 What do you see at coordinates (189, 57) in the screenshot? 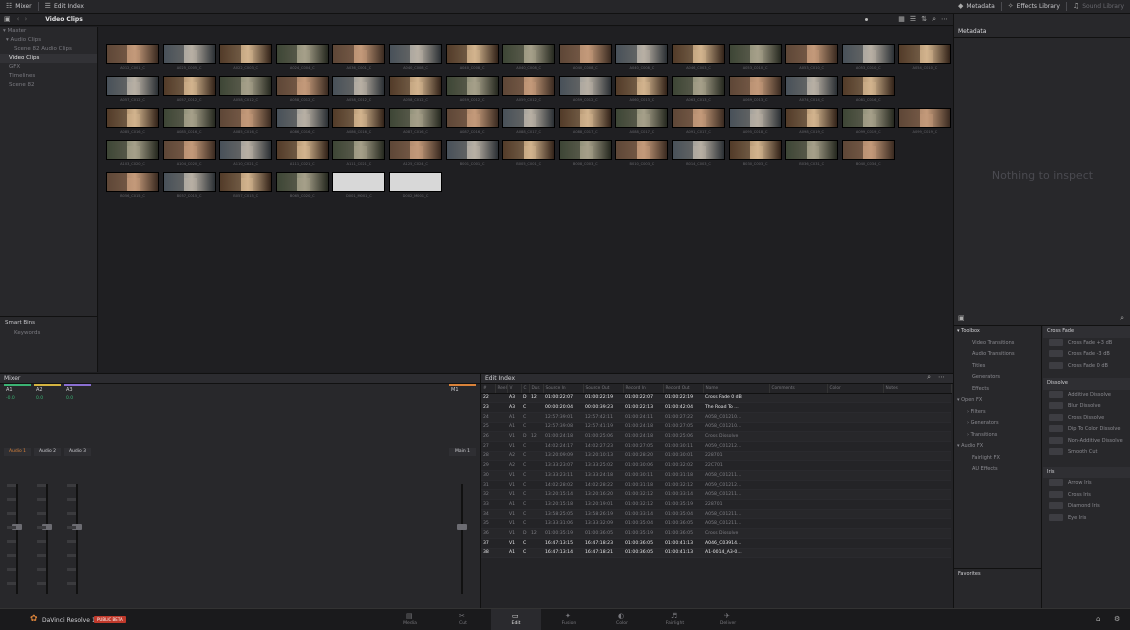
I see `clip-thumbnail: A025_C005_C` at bounding box center [189, 57].